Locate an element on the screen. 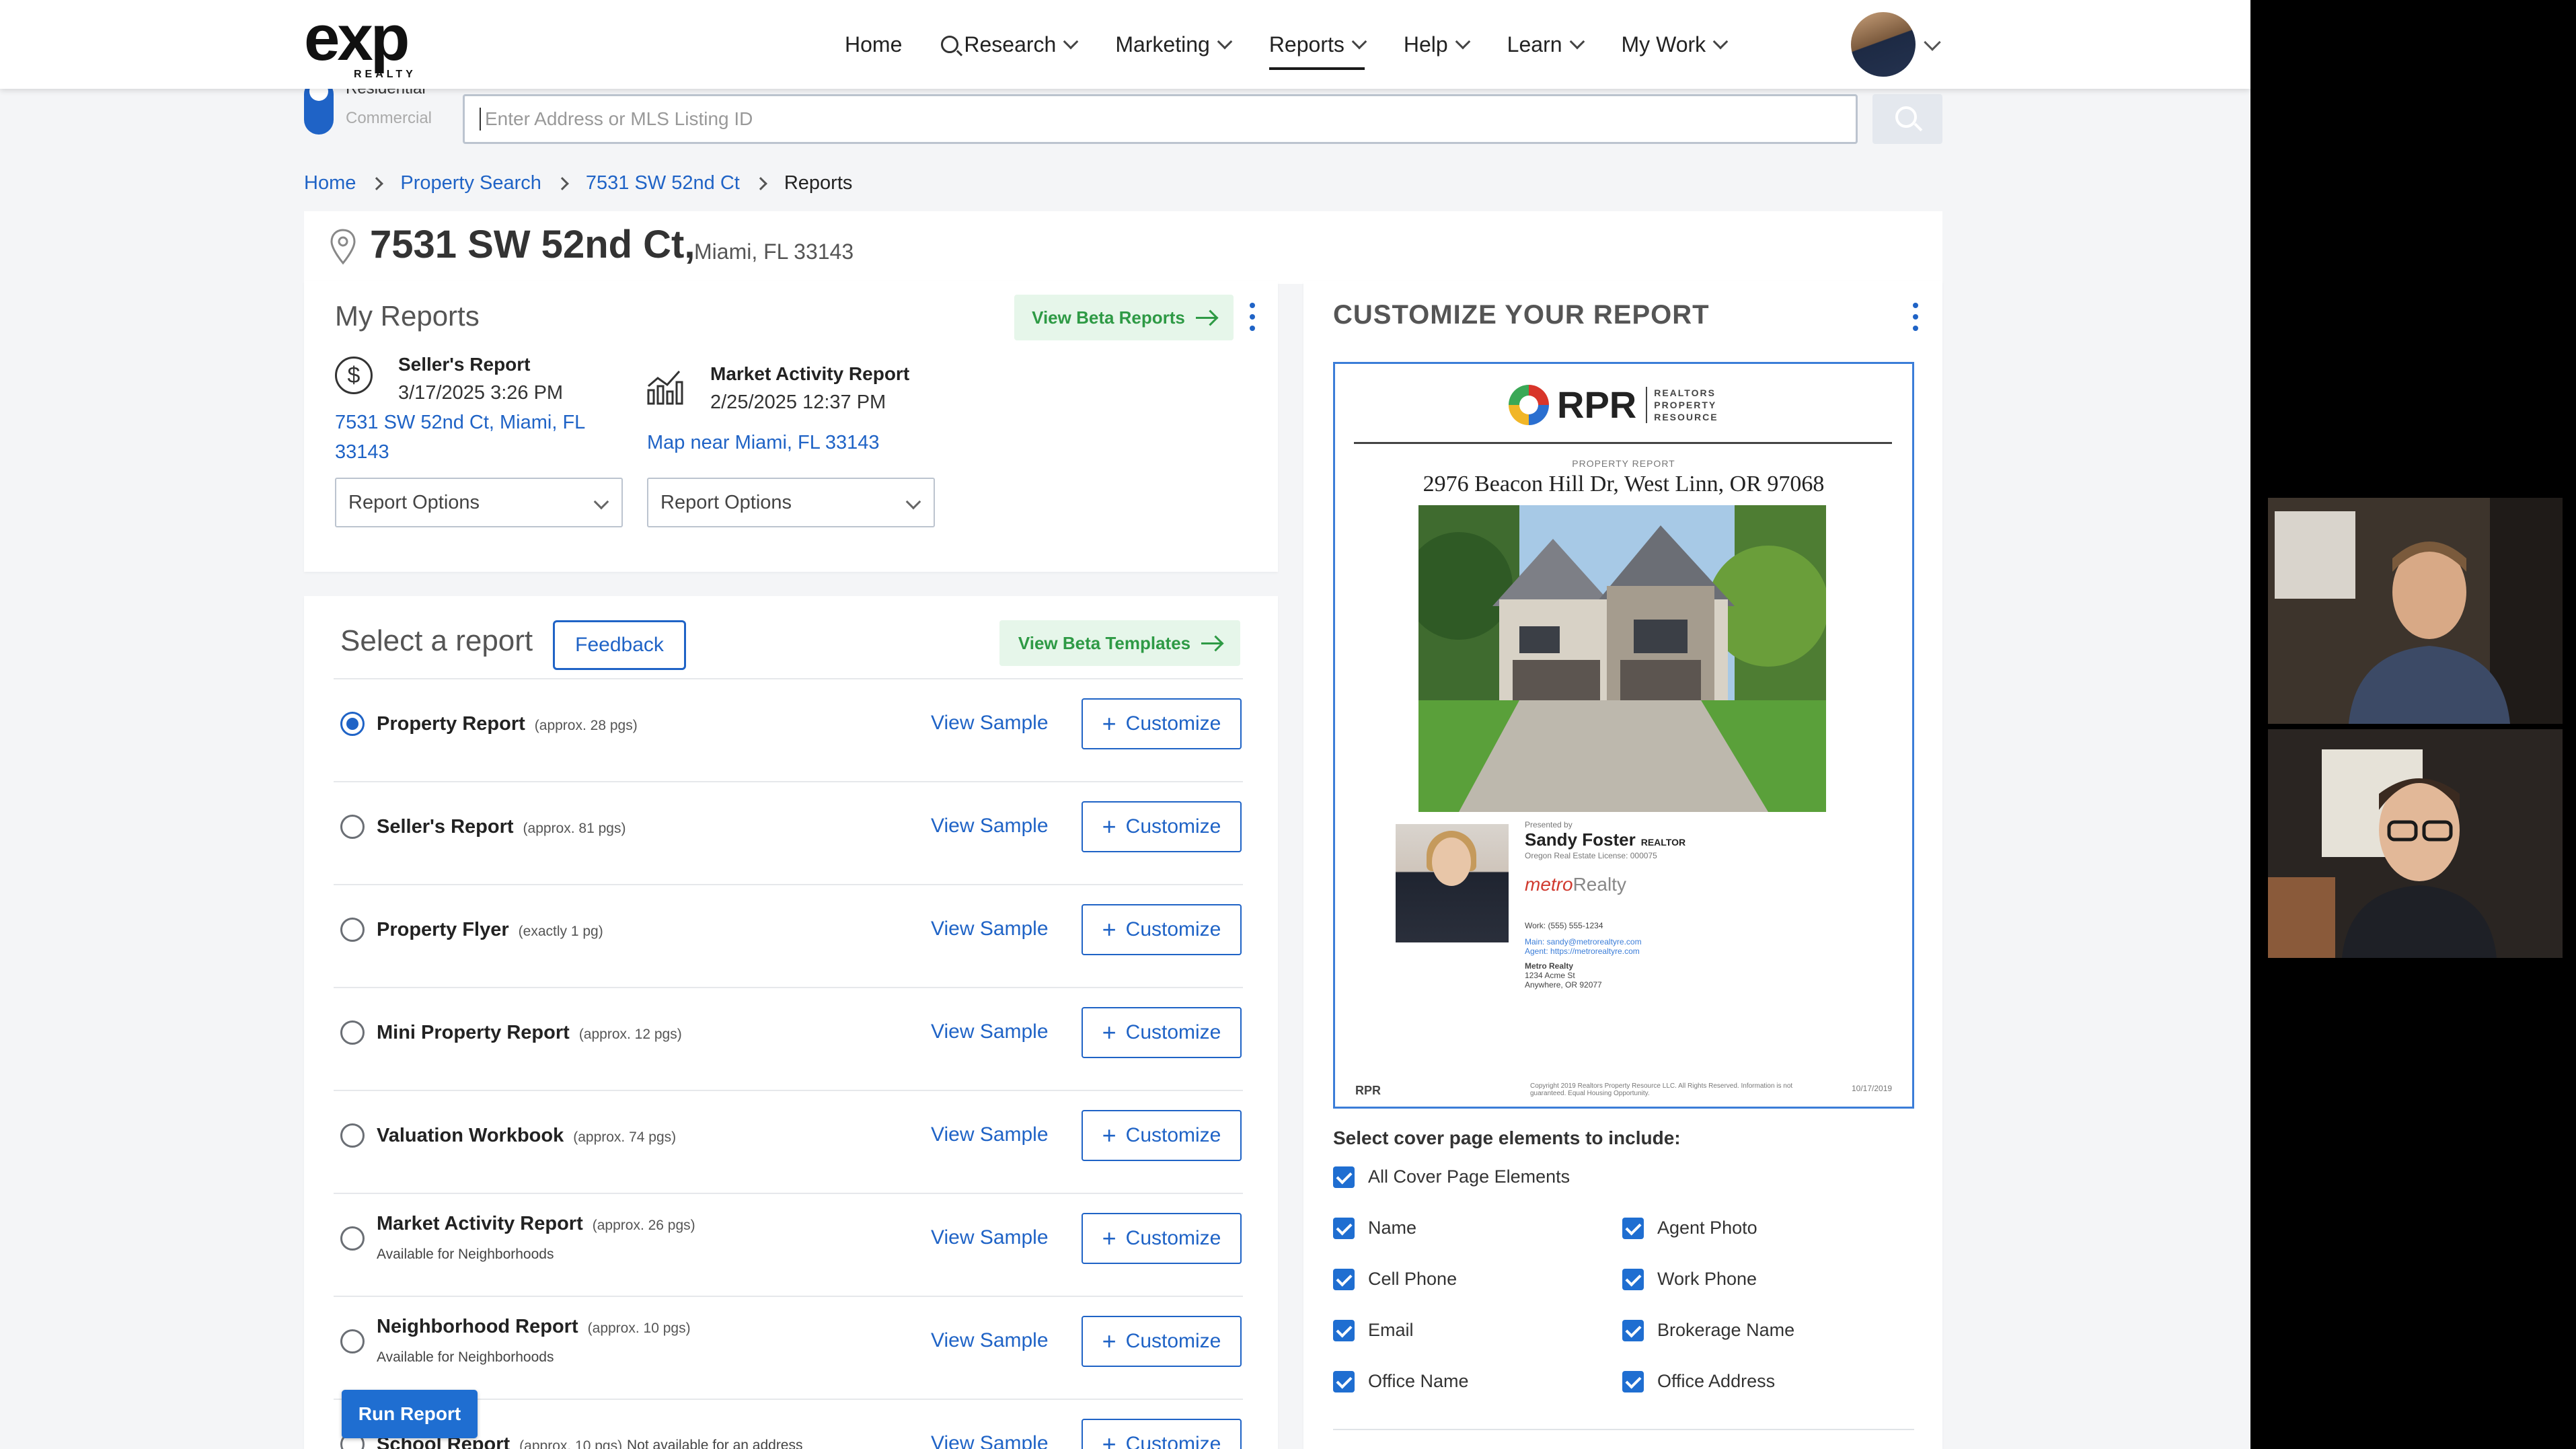 Image resolution: width=2576 pixels, height=1449 pixels. report-name: Seller's Report (approx. 81 pgs) is located at coordinates (501, 827).